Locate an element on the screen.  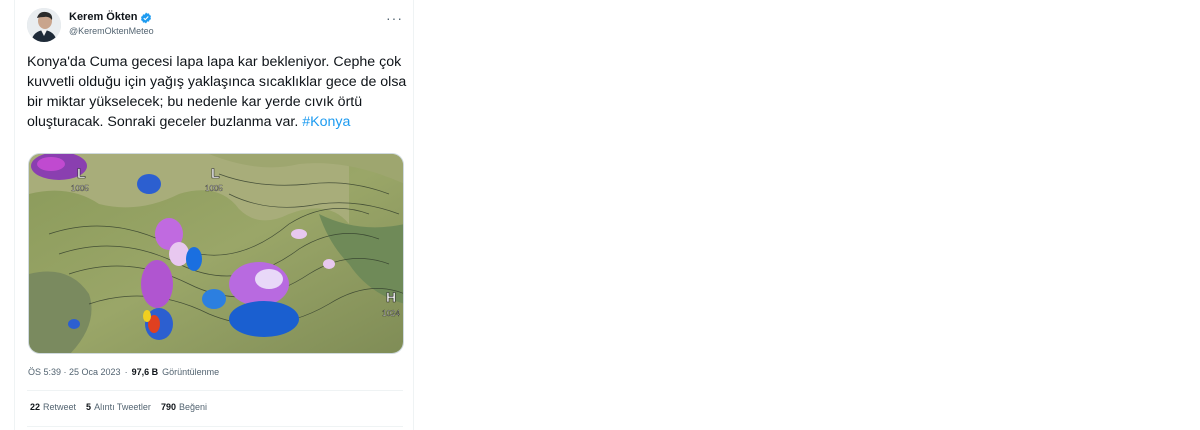
low-pressure-letter-2: L is located at coordinates (215, 173).